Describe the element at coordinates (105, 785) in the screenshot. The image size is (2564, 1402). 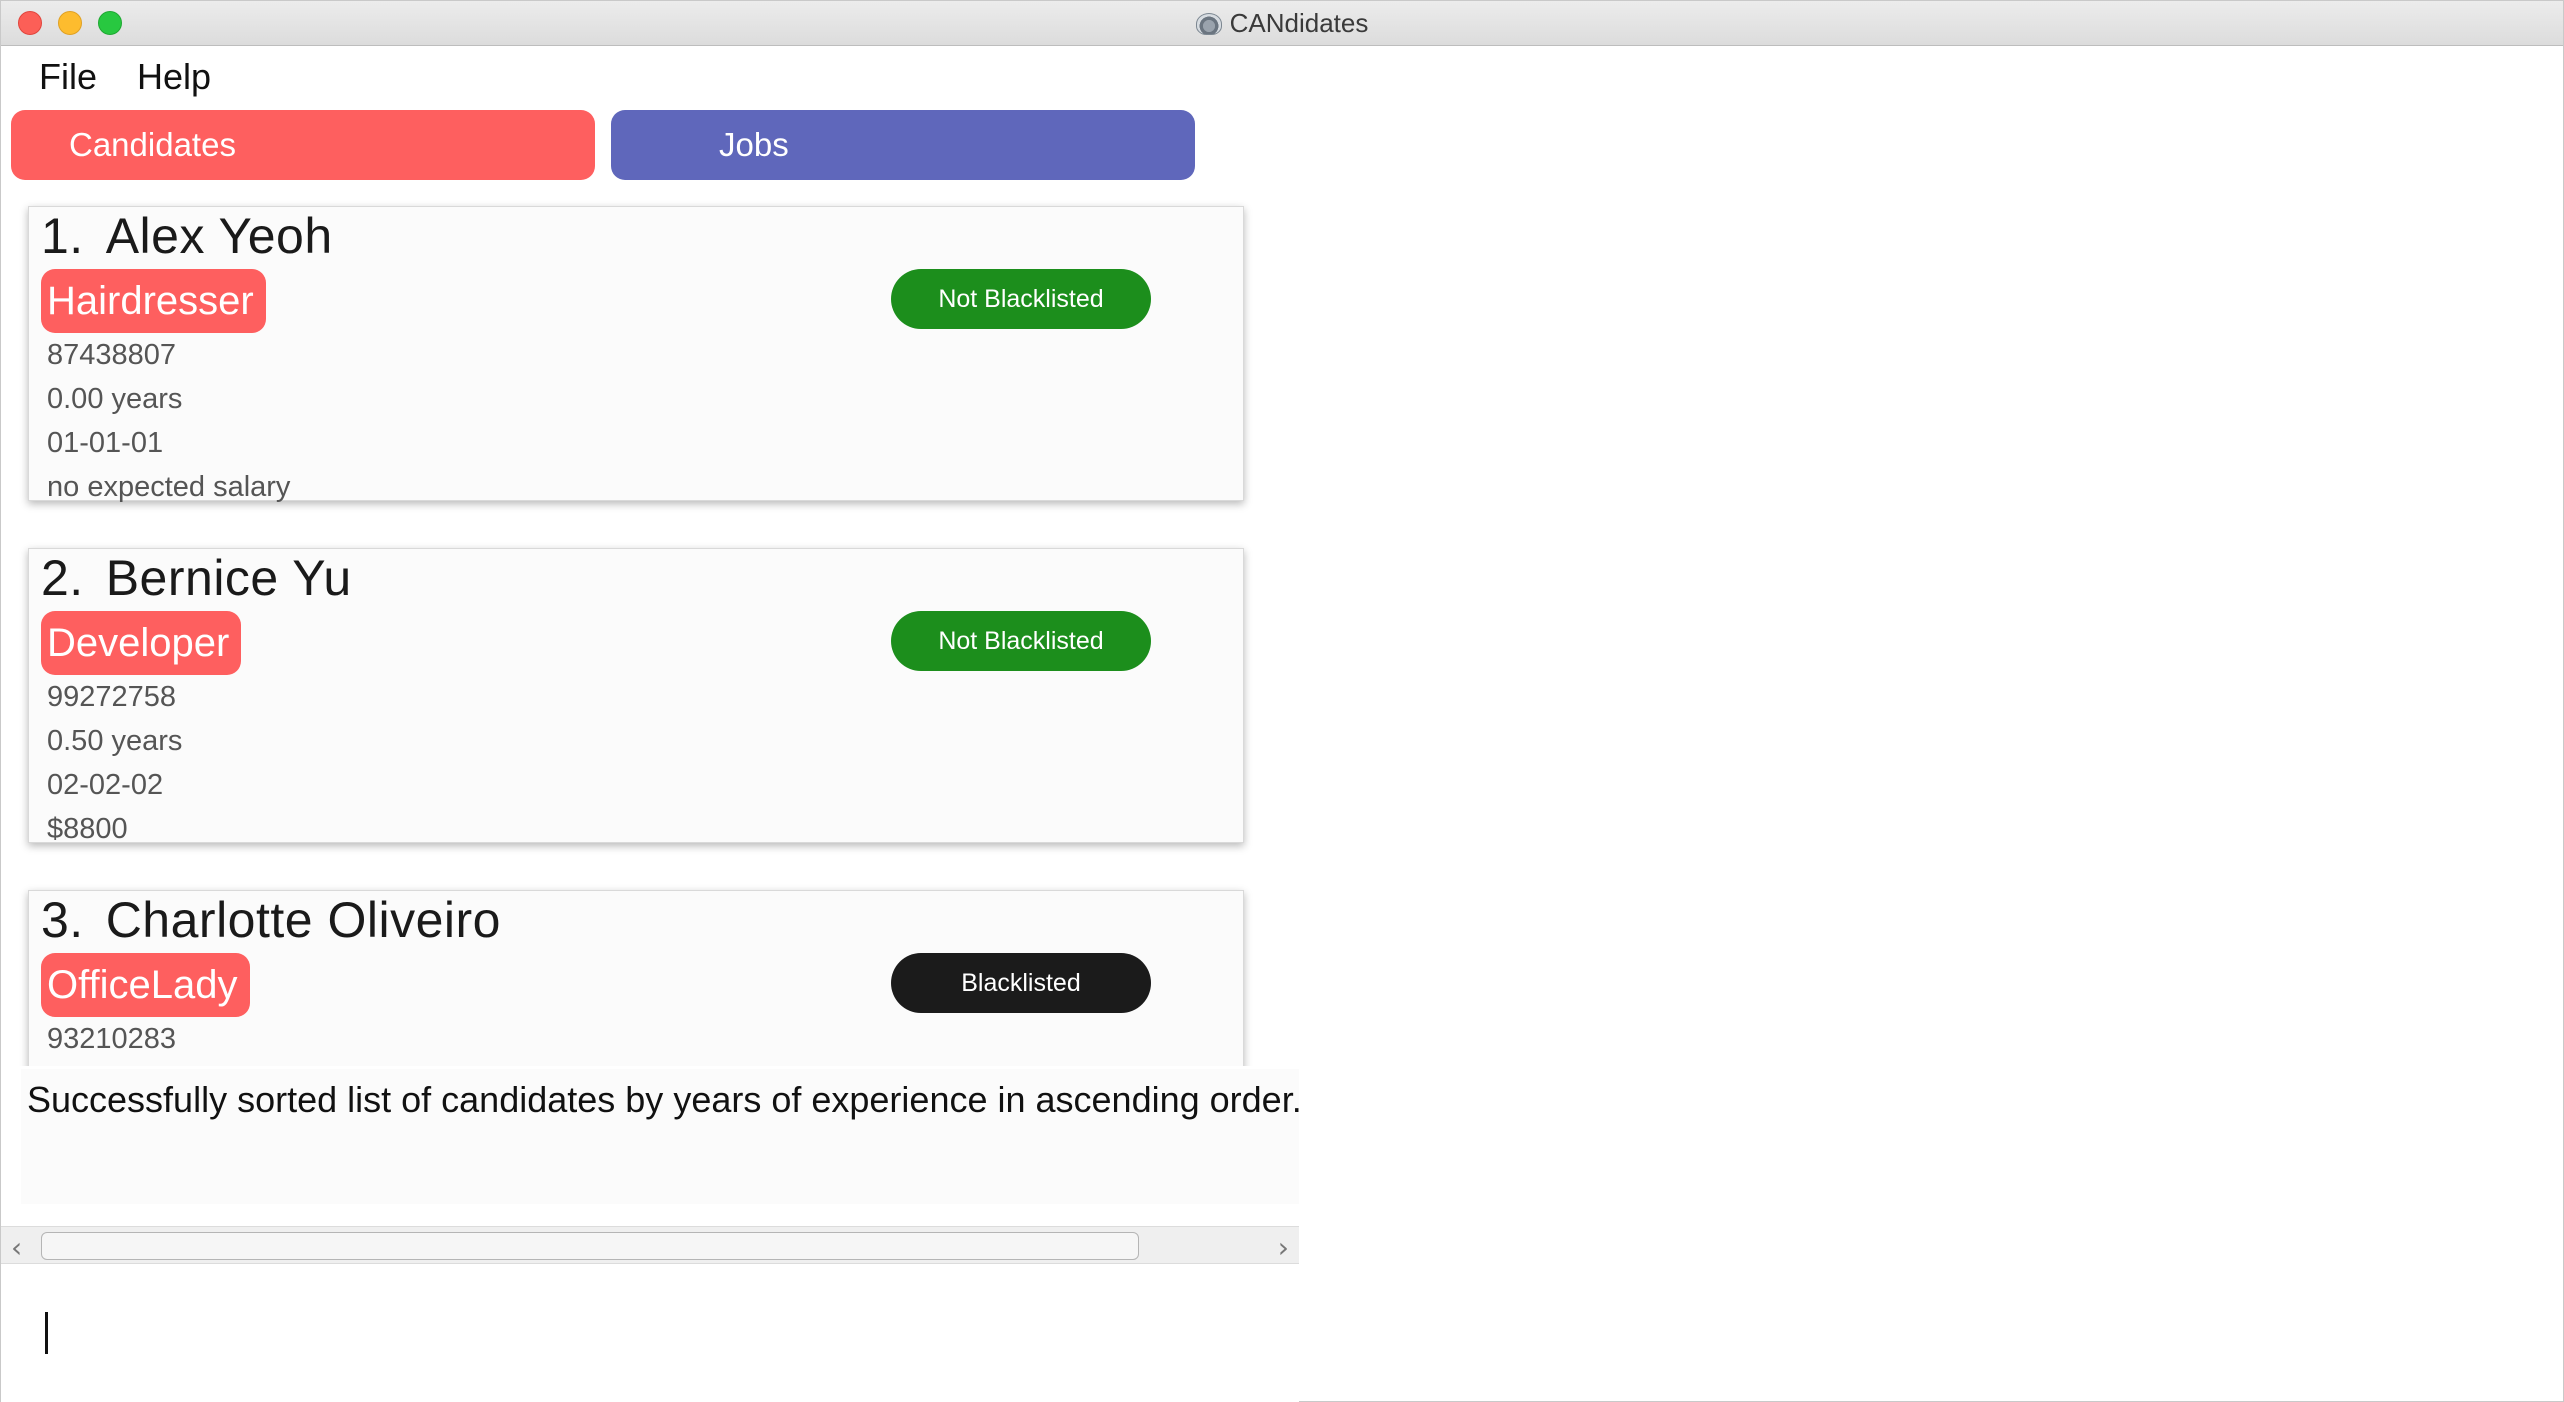
I see `candidate-date: 02-02-02` at that location.